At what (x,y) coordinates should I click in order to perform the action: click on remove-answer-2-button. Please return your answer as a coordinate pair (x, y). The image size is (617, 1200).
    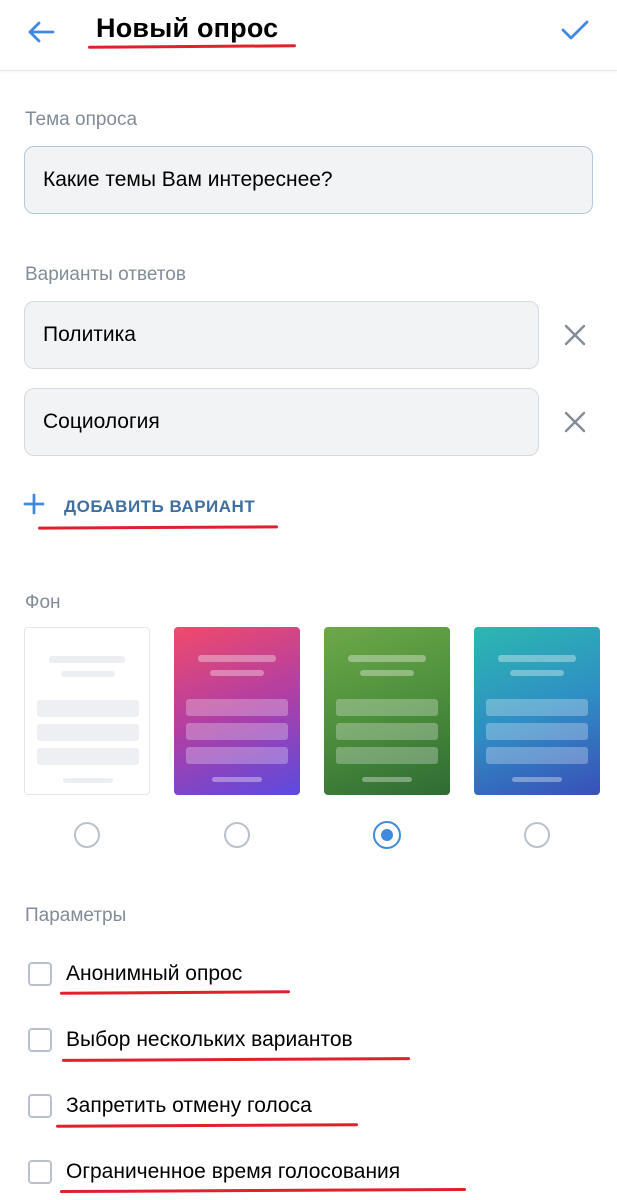
    Looking at the image, I should click on (575, 422).